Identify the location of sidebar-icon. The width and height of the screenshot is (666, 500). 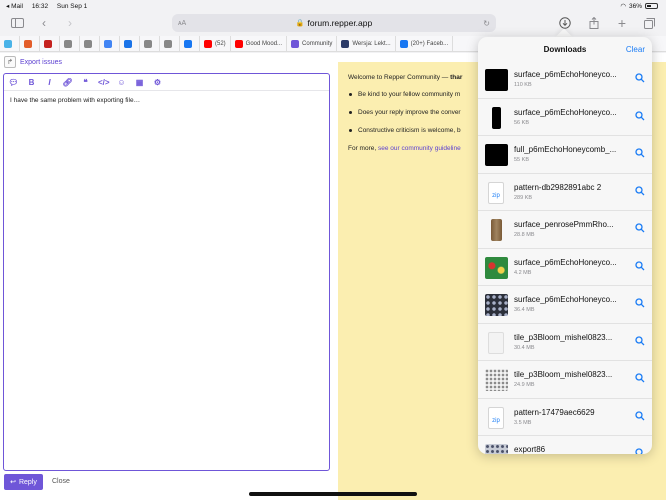
(17, 23).